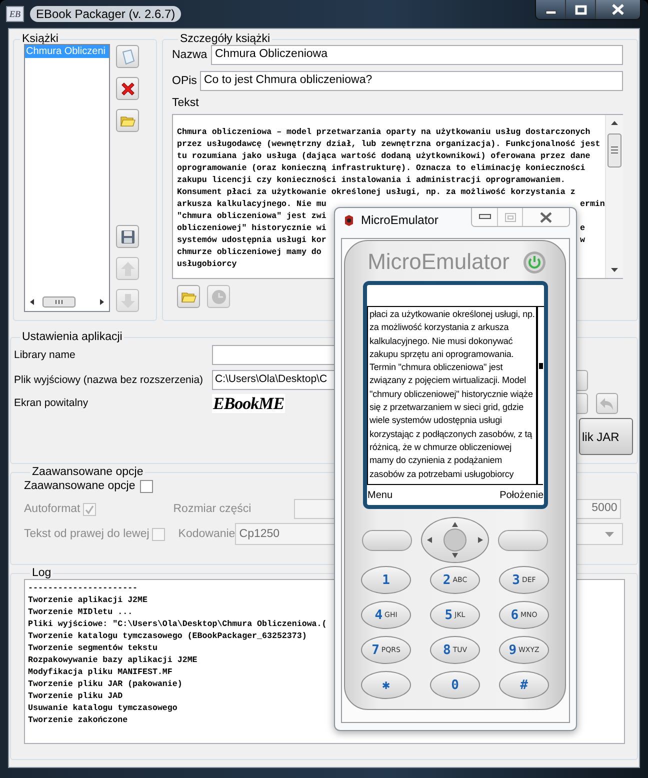  Describe the element at coordinates (40, 39) in the screenshot. I see `group-title: Książki` at that location.